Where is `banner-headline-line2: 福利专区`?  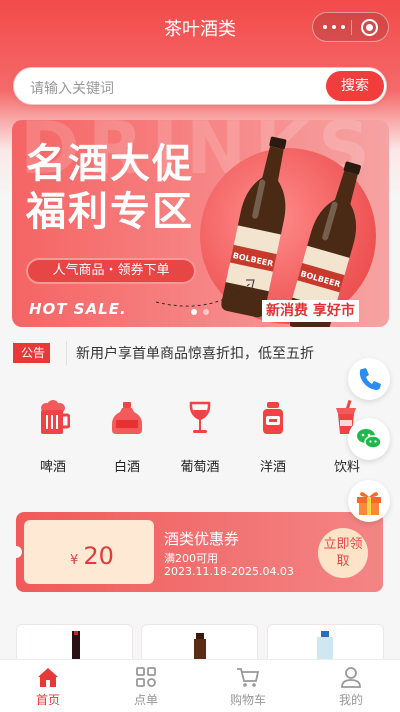 banner-headline-line2: 福利专区 is located at coordinates (110, 212).